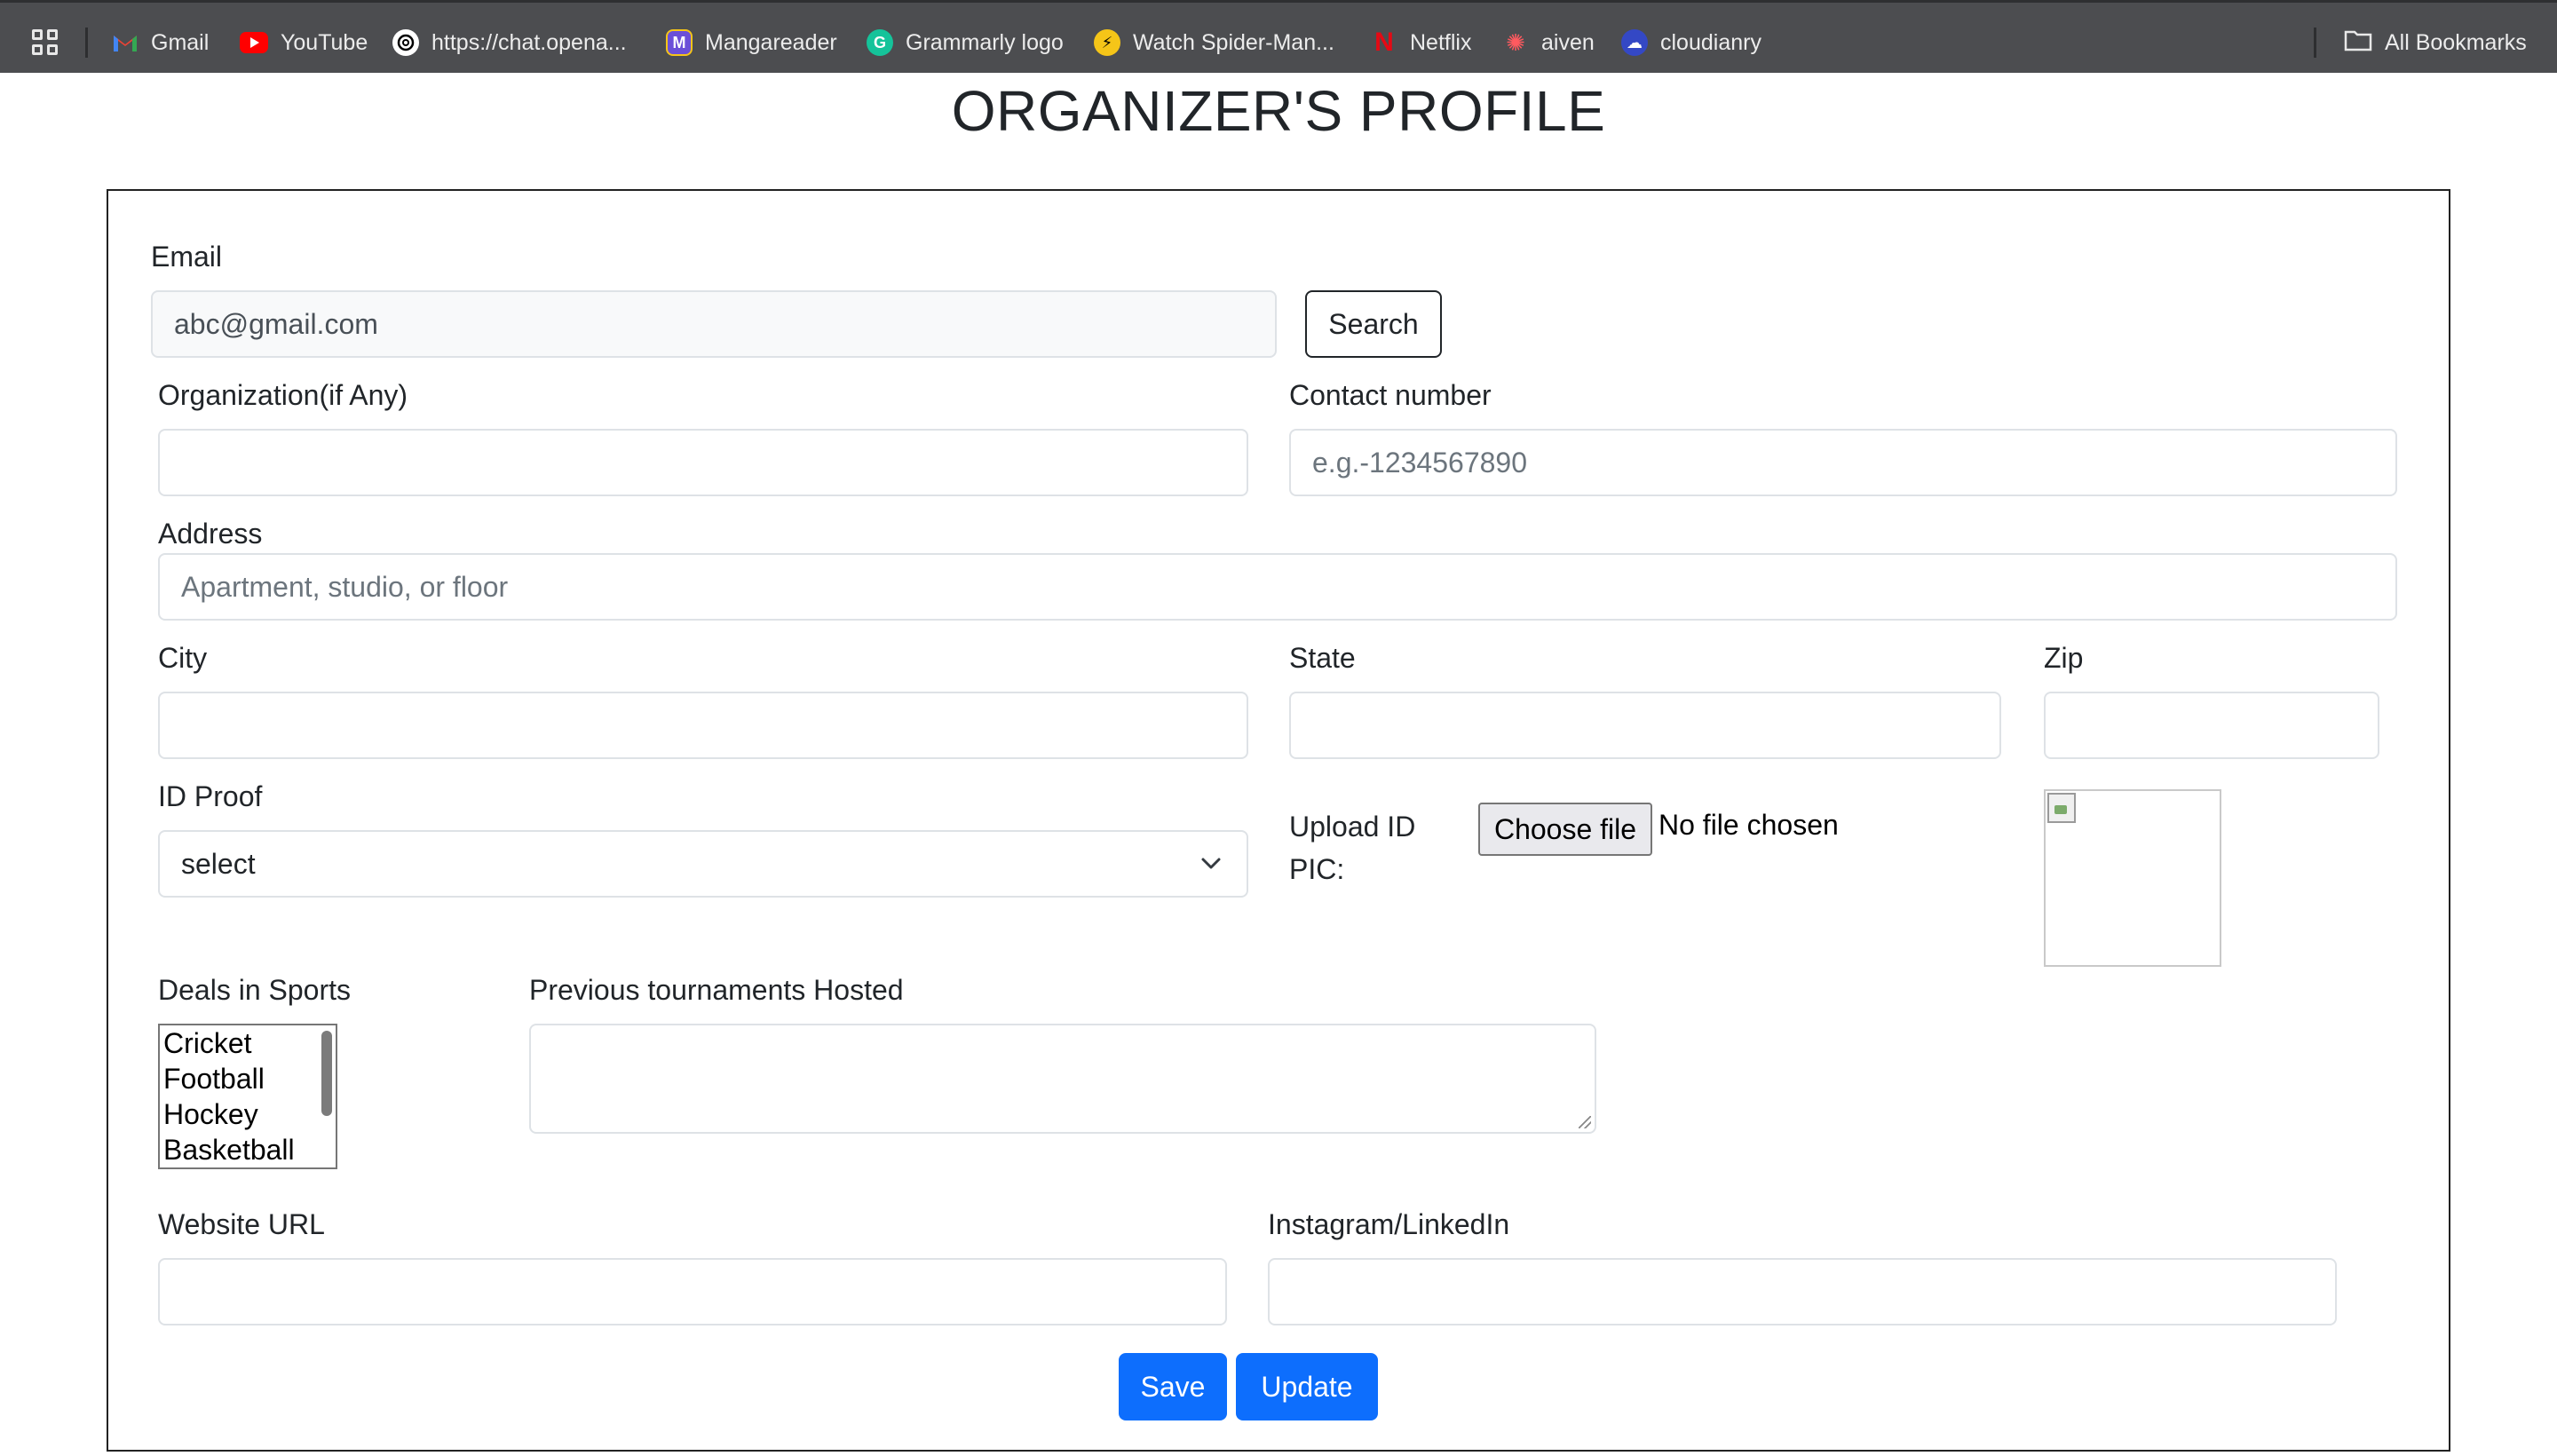 The image size is (2557, 1456). Describe the element at coordinates (248, 1114) in the screenshot. I see `sports-option: Hockey` at that location.